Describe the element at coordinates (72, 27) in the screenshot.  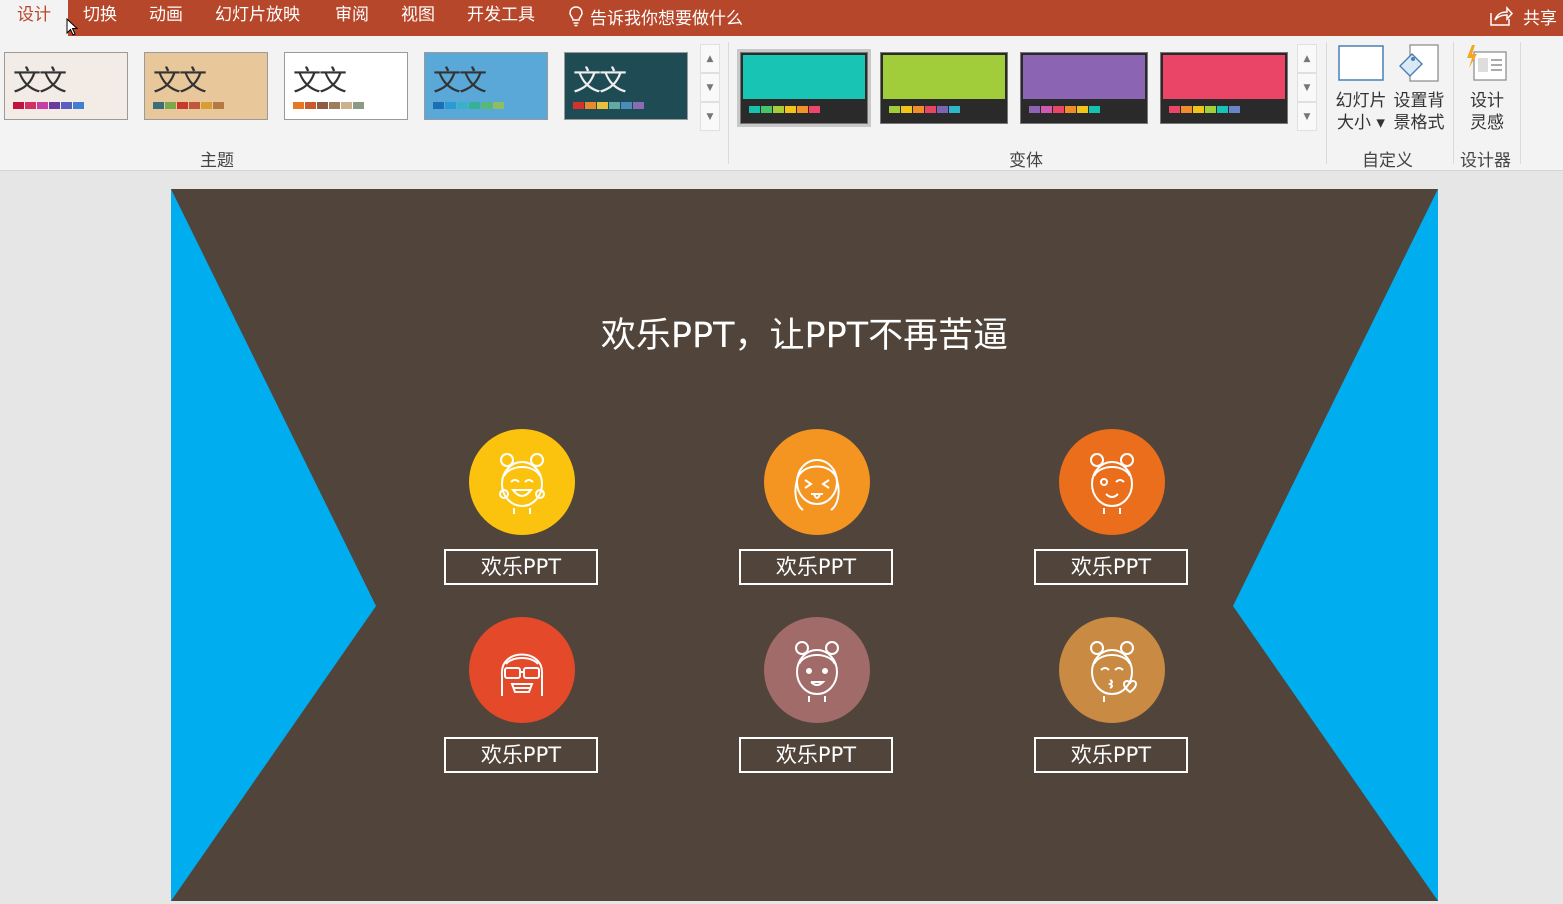
I see `mouse-cursor-icon` at that location.